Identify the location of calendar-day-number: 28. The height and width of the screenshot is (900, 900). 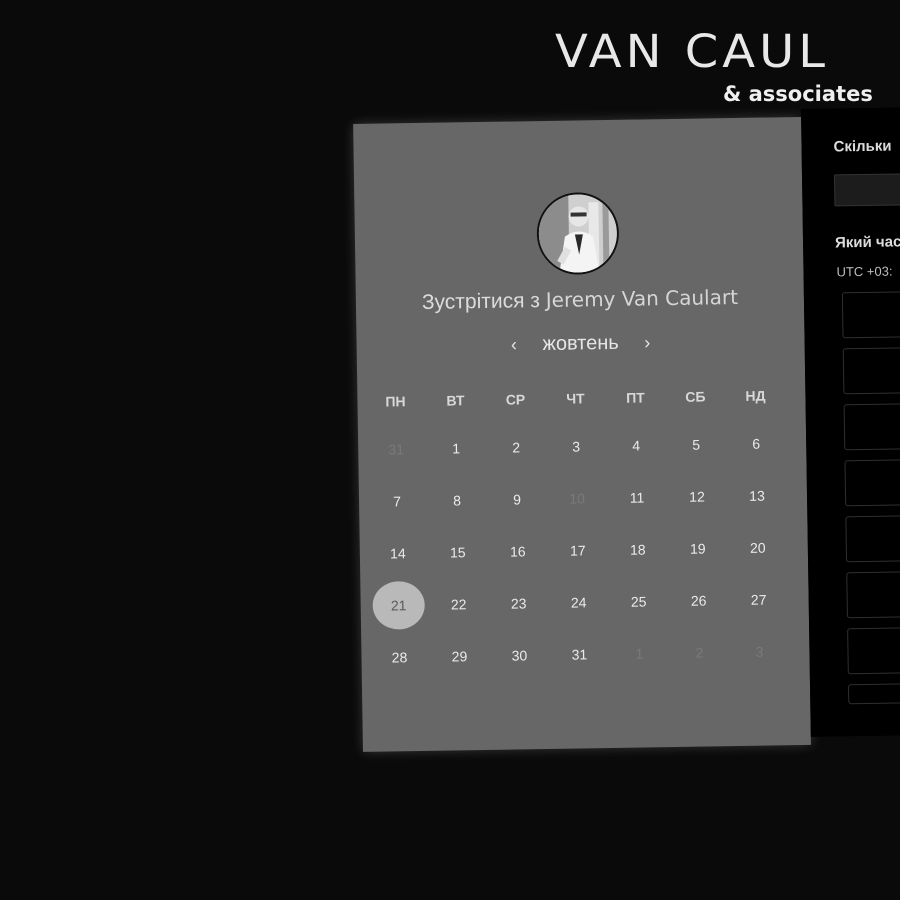
(399, 657).